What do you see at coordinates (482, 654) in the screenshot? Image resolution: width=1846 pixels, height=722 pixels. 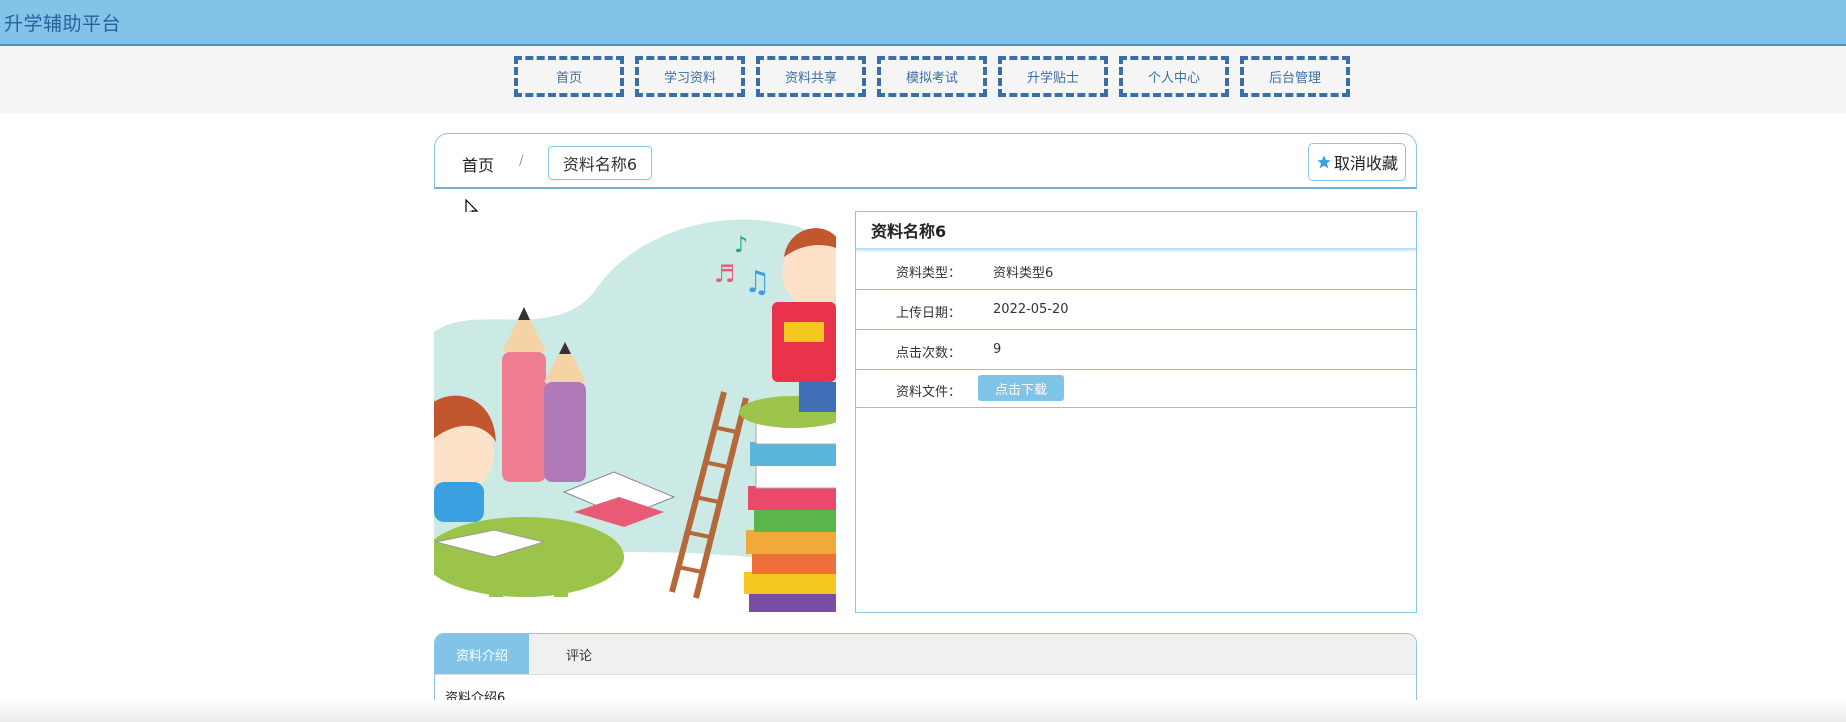 I see `tab-material-intro: 资料介绍` at bounding box center [482, 654].